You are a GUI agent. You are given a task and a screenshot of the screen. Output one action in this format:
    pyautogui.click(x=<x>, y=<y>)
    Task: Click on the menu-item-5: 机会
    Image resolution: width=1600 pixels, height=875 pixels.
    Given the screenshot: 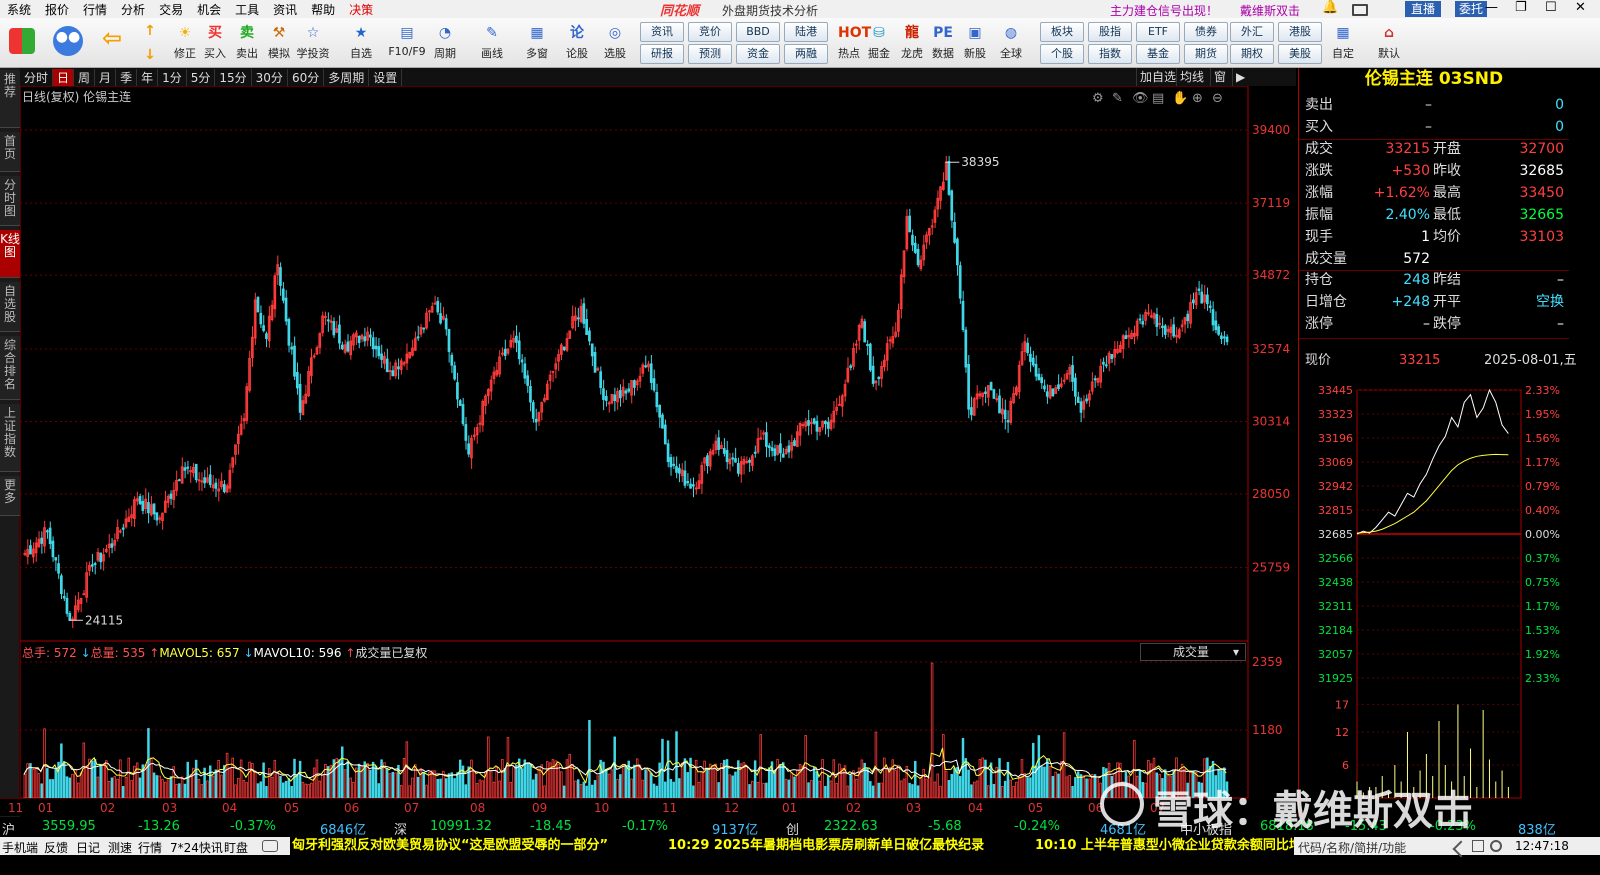 What is the action you would take?
    pyautogui.click(x=209, y=9)
    